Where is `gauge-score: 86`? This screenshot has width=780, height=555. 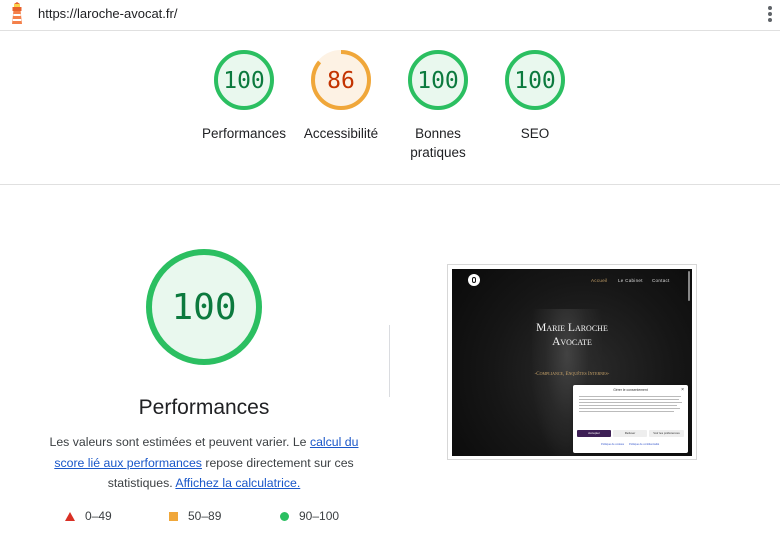 gauge-score: 86 is located at coordinates (341, 81).